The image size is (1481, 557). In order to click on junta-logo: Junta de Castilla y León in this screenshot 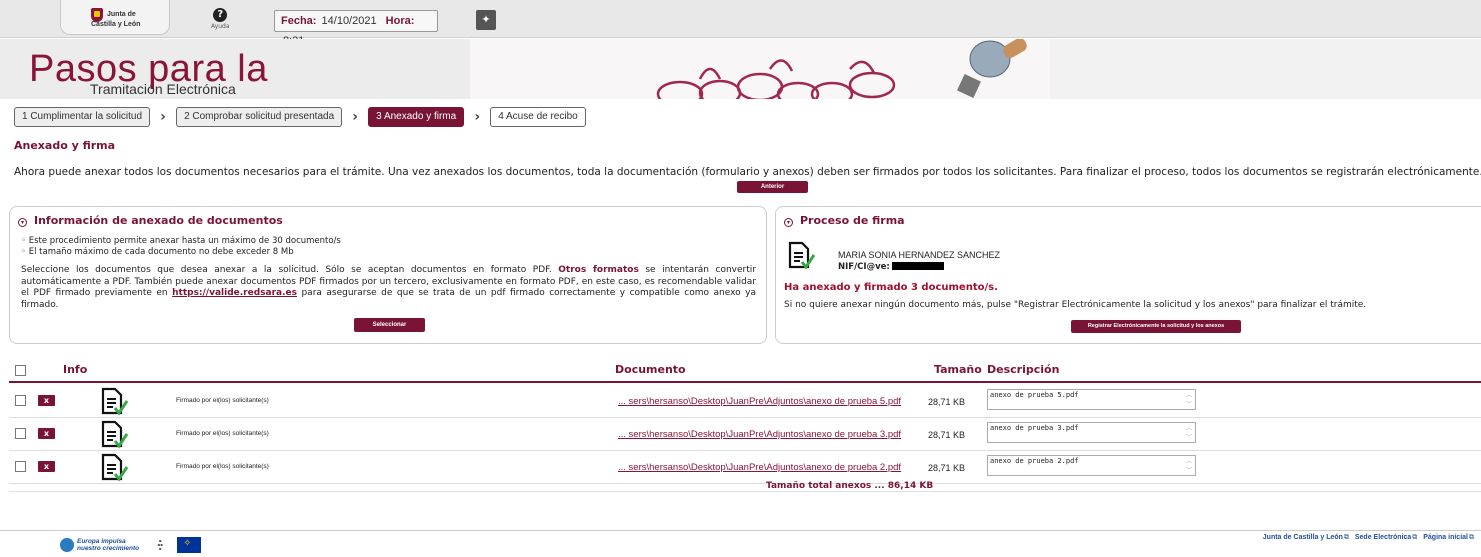, I will do `click(115, 17)`.